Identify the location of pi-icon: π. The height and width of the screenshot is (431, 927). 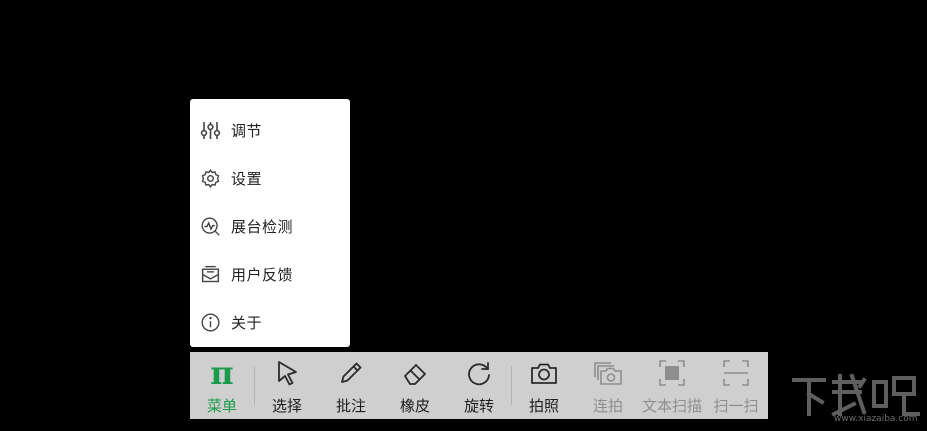
(222, 373).